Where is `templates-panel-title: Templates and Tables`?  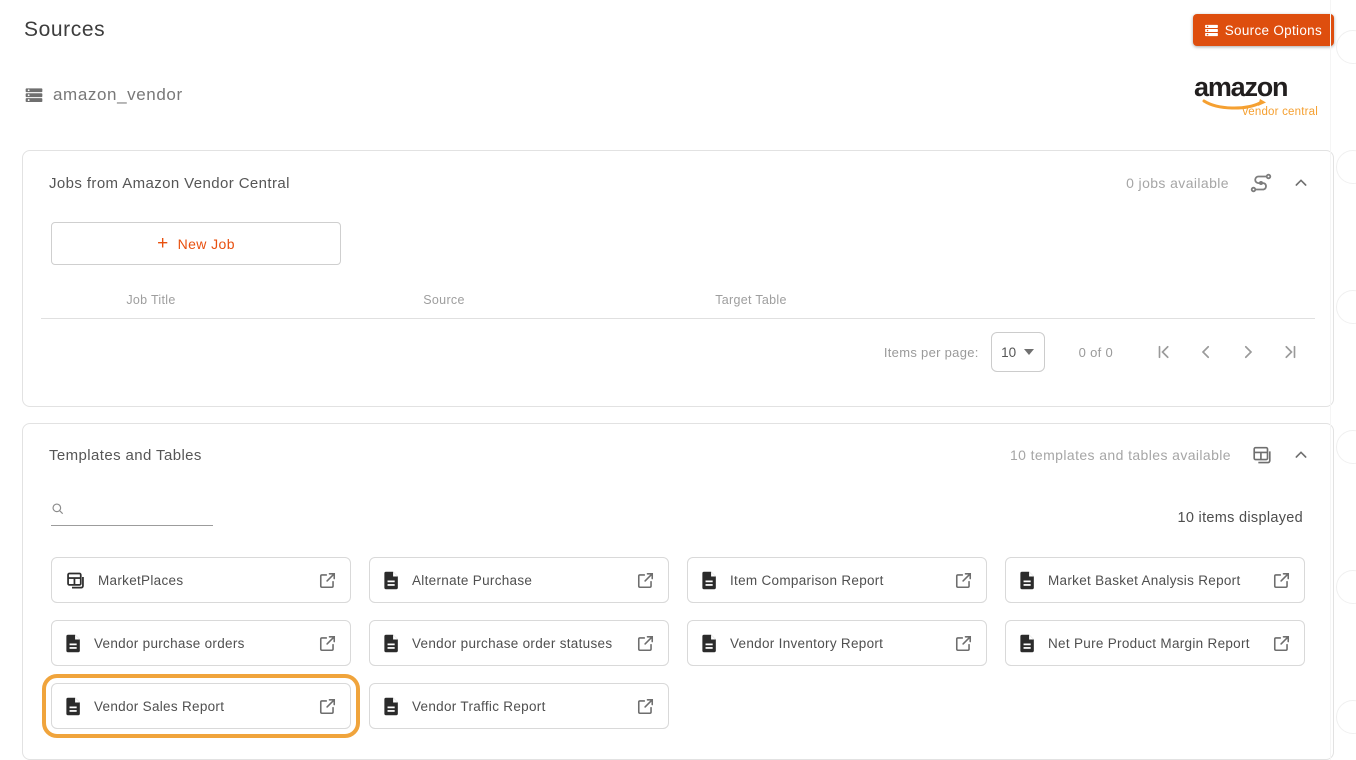 templates-panel-title: Templates and Tables is located at coordinates (125, 455).